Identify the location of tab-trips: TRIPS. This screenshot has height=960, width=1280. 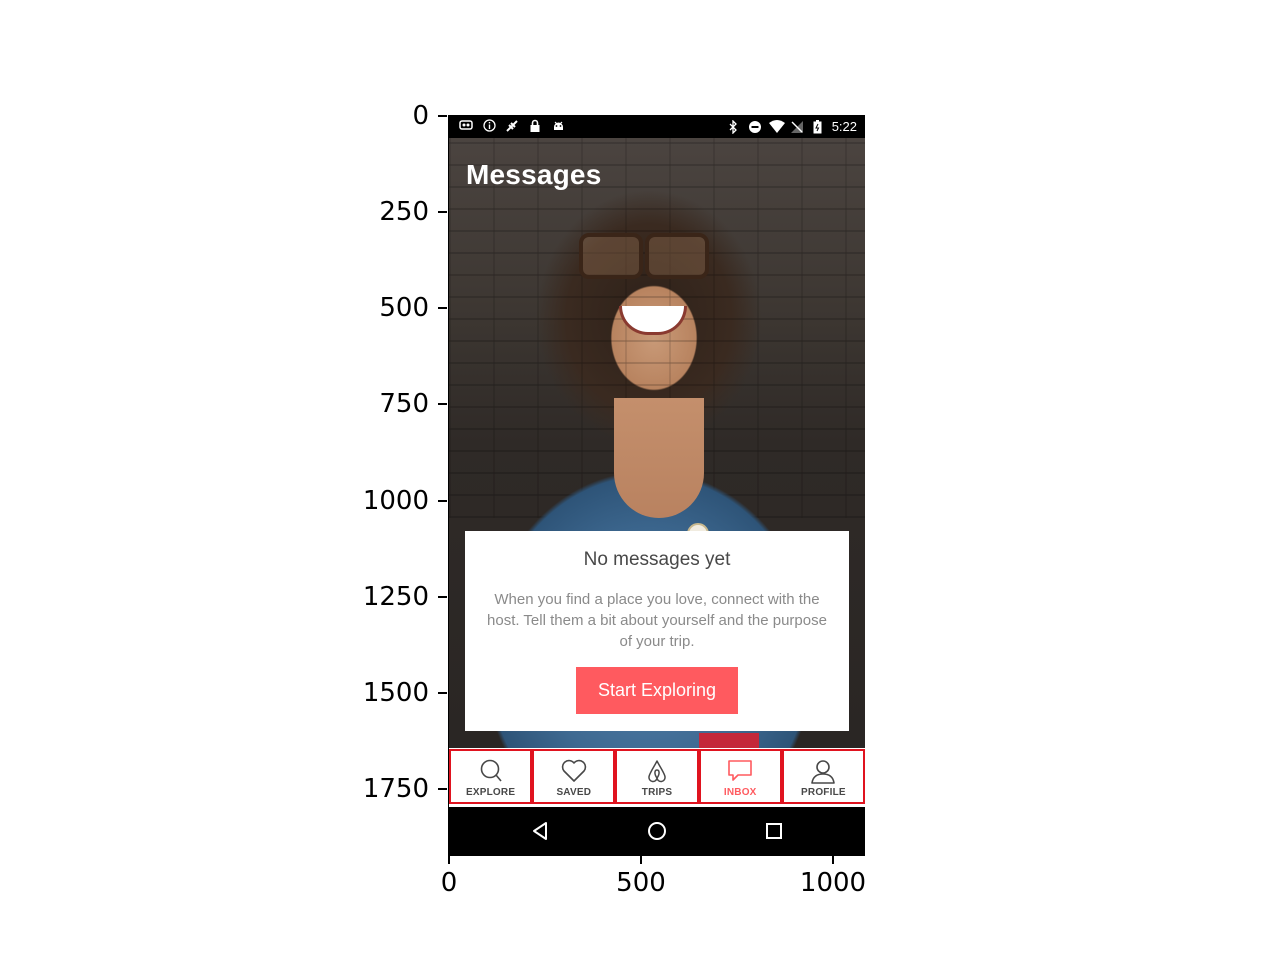
(657, 776).